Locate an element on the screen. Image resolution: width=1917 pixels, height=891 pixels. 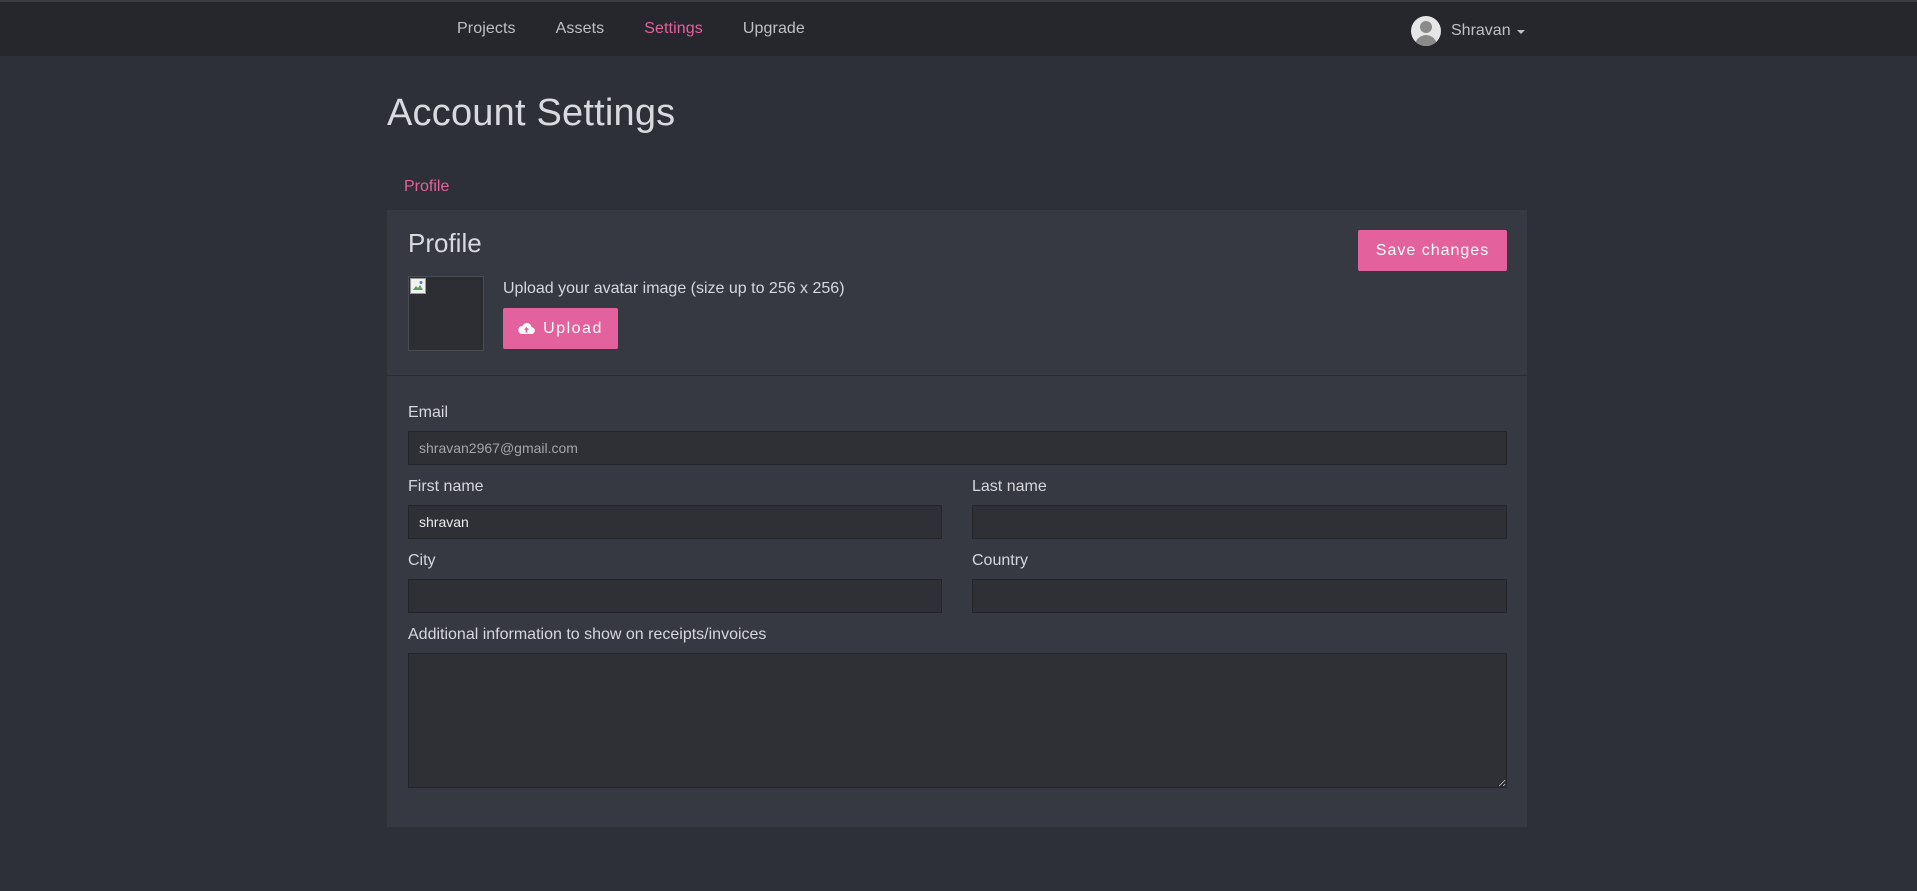
caret-down-icon is located at coordinates (1520, 32).